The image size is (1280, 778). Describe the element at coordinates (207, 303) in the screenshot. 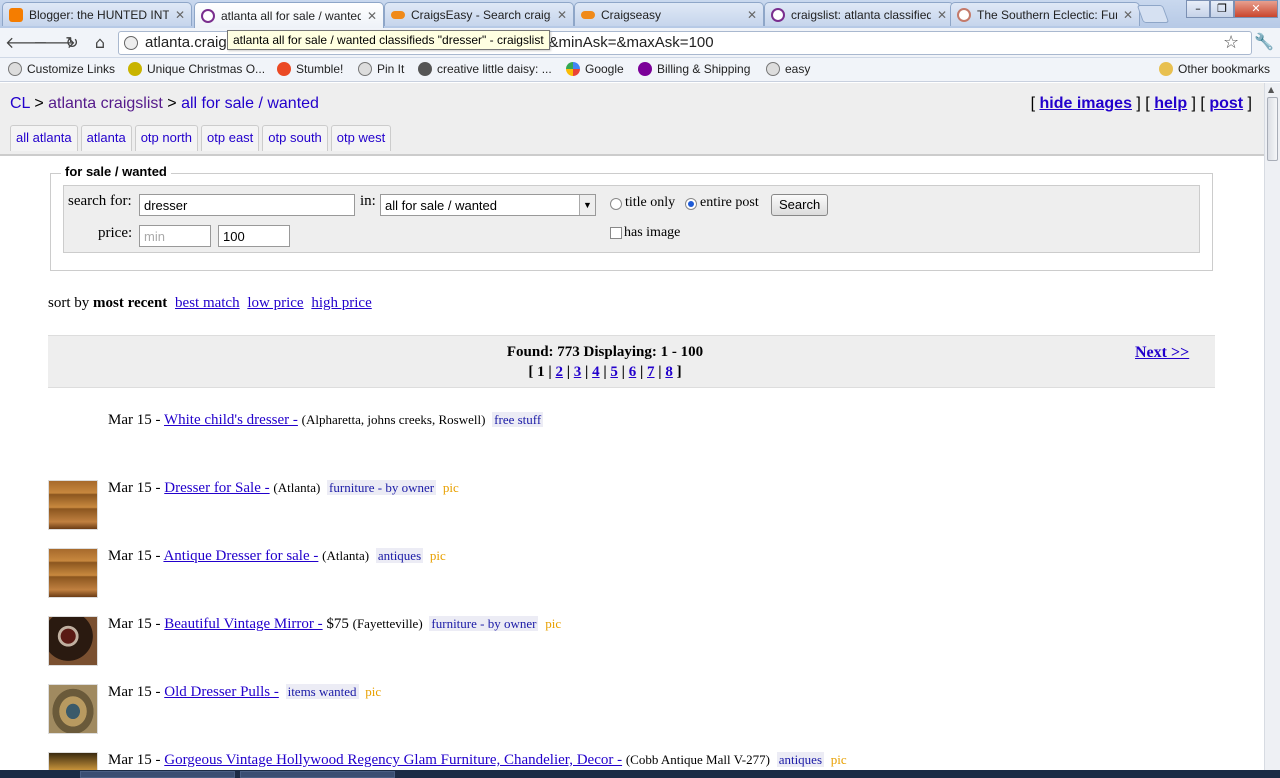

I see `sort-best-match: best match` at that location.